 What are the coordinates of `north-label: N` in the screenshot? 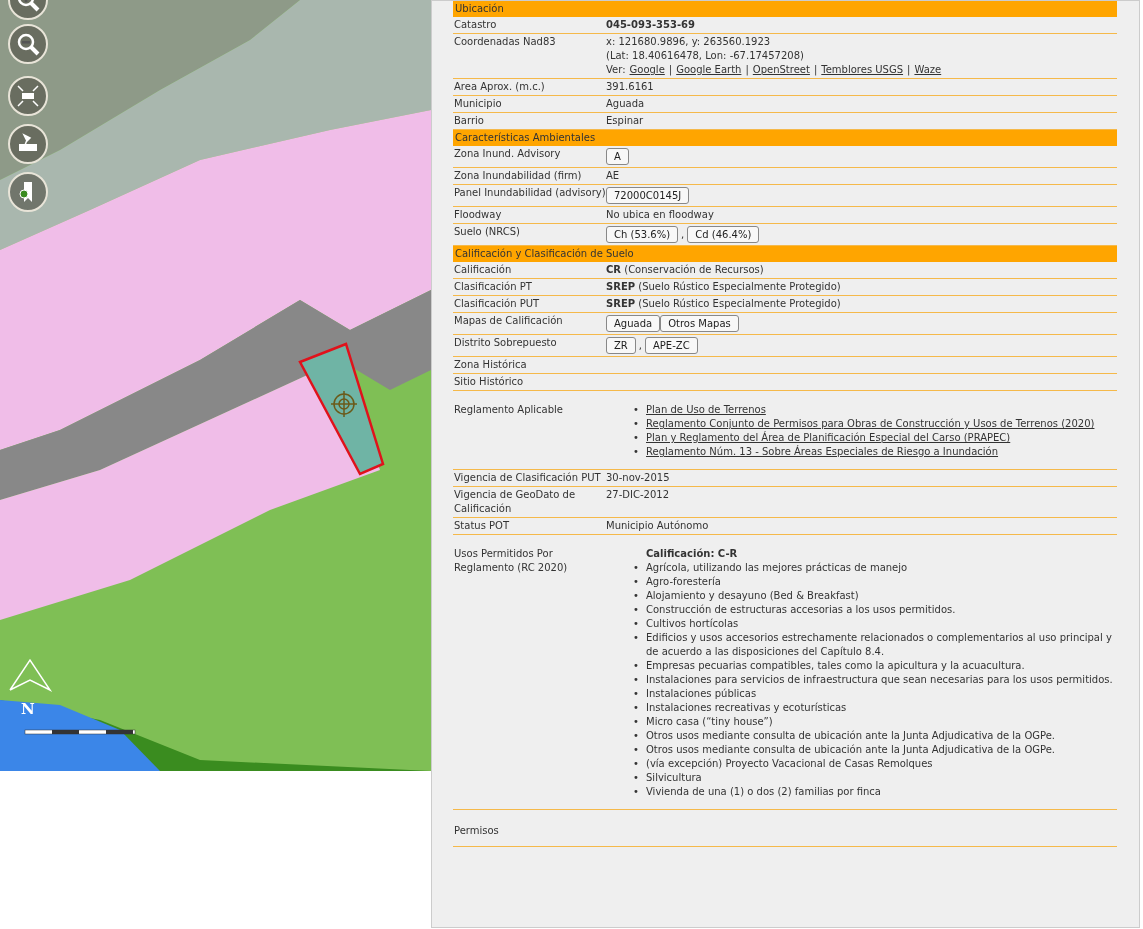 It's located at (28, 709).